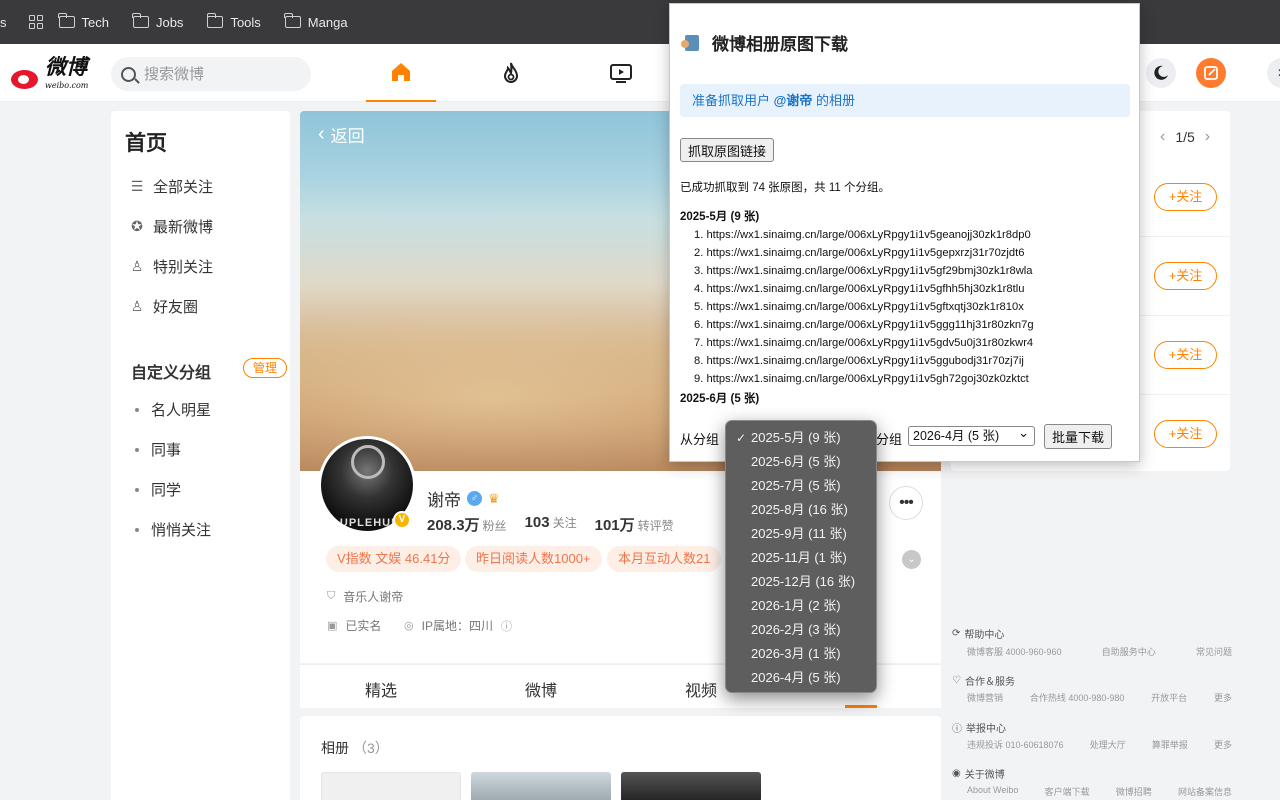 This screenshot has height=800, width=1280. I want to click on group-item-classmates: 同学, so click(158, 489).